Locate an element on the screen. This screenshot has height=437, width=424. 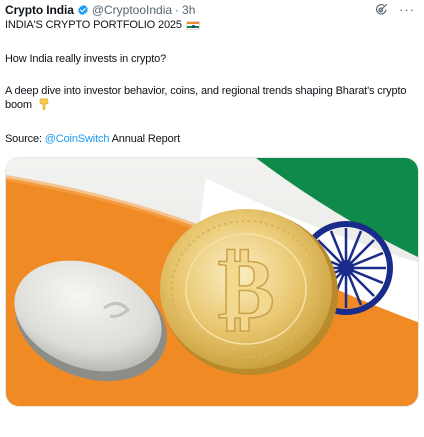
verified-badge-icon is located at coordinates (82, 10).